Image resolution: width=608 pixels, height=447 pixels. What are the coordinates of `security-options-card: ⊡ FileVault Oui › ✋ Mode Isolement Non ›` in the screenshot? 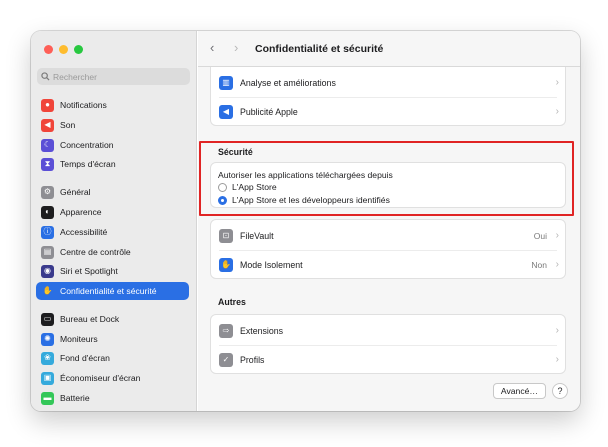 It's located at (388, 249).